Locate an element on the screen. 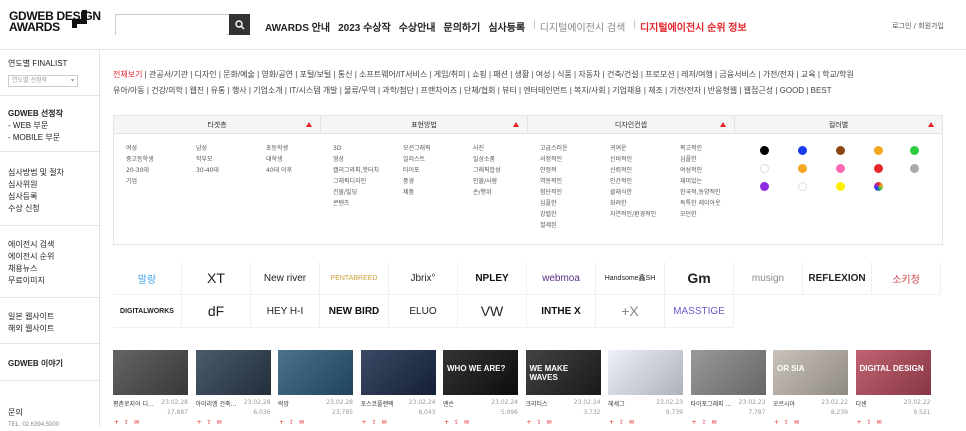 The image size is (966, 431). agency-logo: webmoa is located at coordinates (561, 278).